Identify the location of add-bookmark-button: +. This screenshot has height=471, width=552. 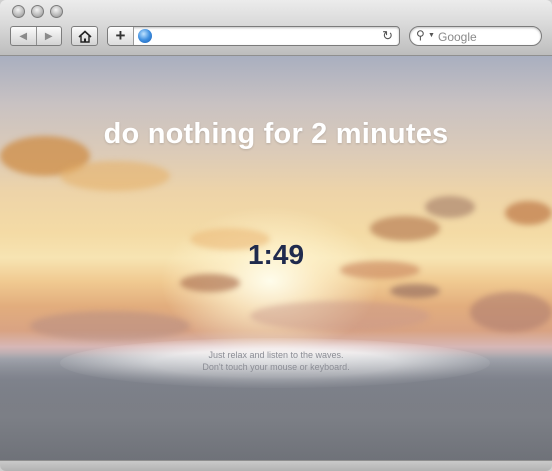
(121, 35).